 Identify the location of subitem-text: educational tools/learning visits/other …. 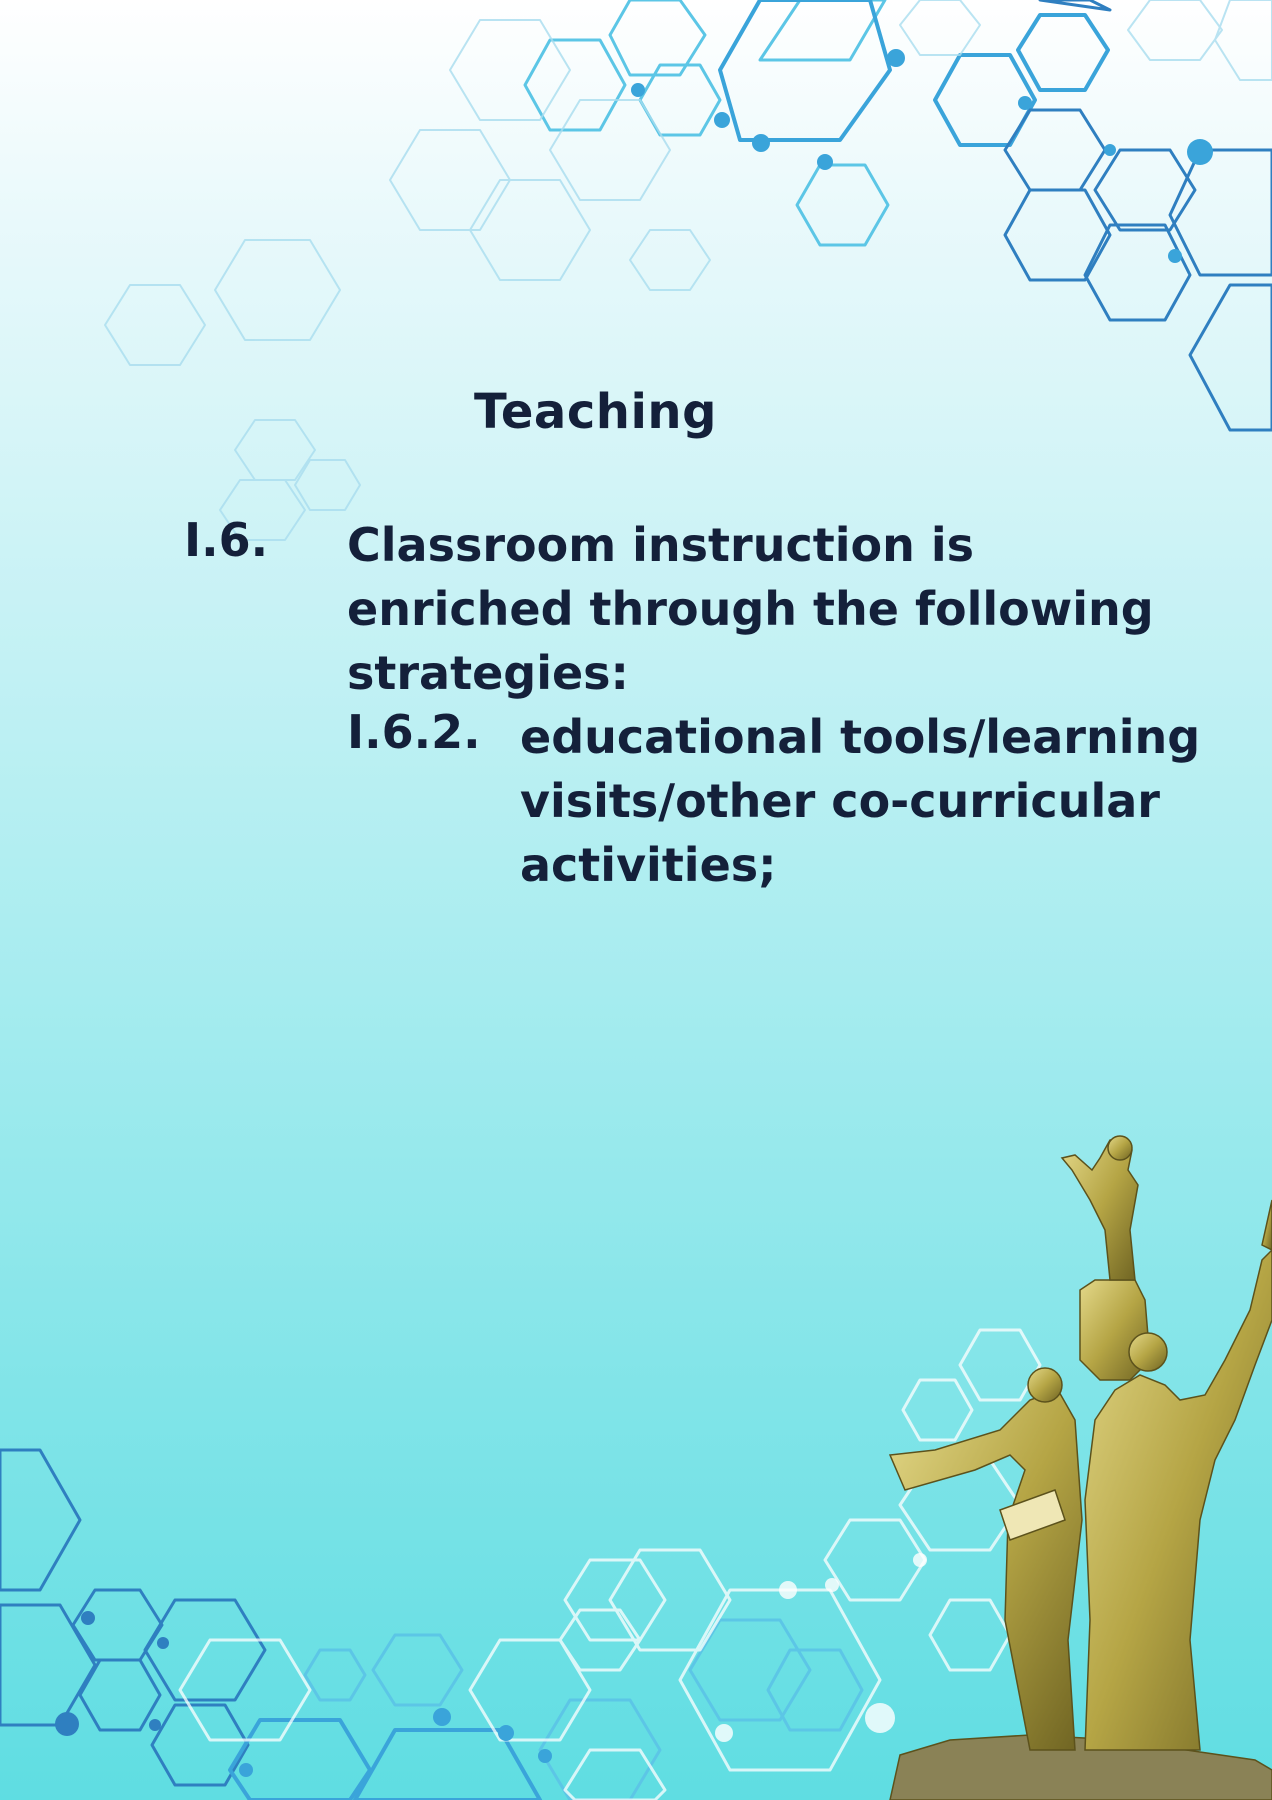
(860, 801).